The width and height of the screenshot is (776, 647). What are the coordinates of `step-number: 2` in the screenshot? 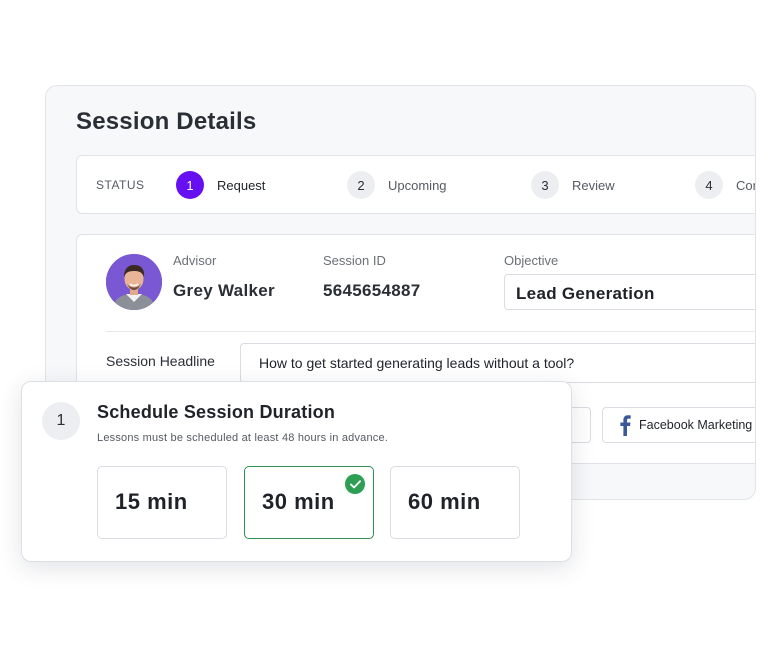 It's located at (361, 185).